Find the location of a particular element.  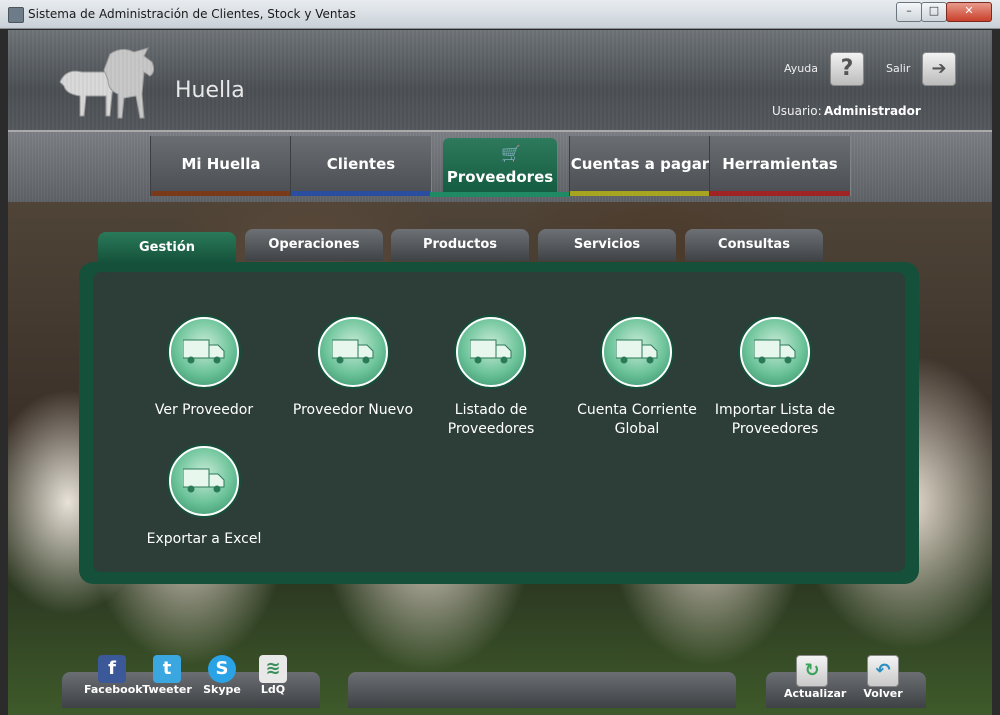

ldq-link: ≋ LdQ is located at coordinates (273, 675).